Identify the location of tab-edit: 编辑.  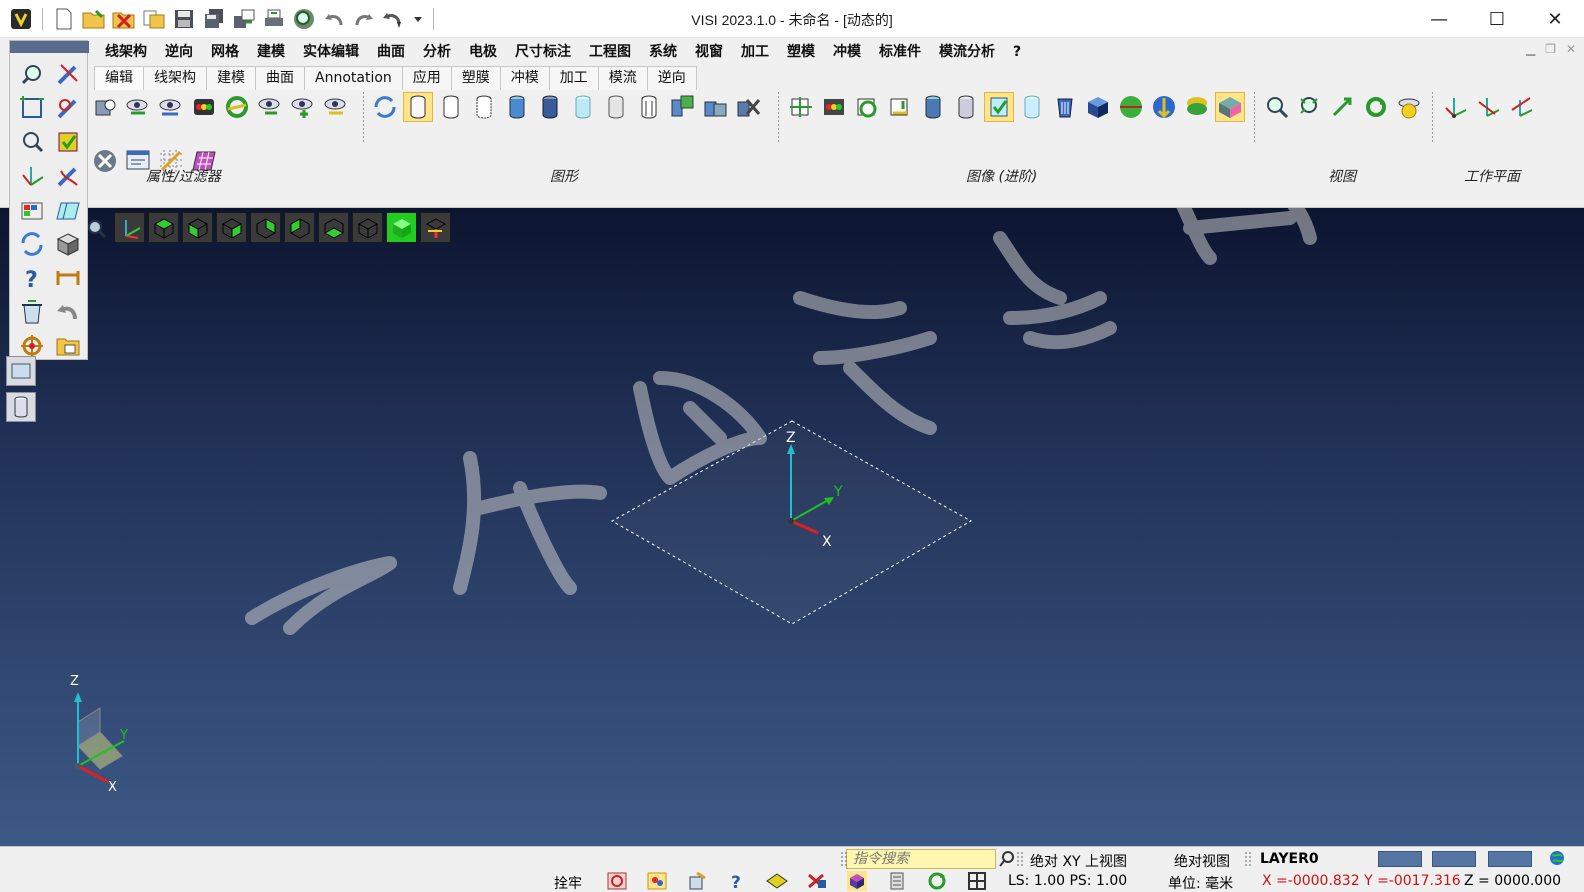
(119, 78).